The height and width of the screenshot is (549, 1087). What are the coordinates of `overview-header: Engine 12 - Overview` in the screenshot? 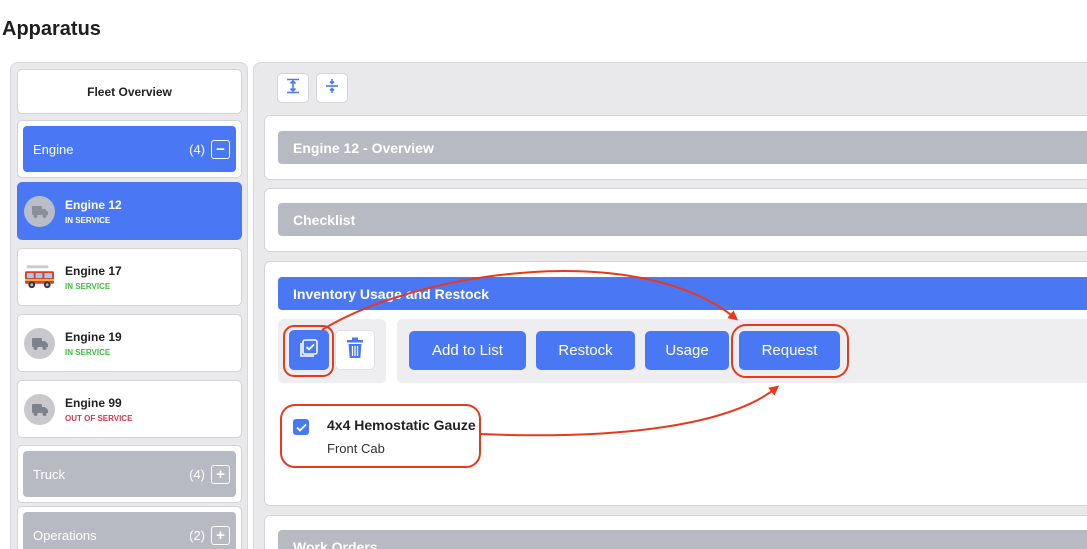 It's located at (682, 147).